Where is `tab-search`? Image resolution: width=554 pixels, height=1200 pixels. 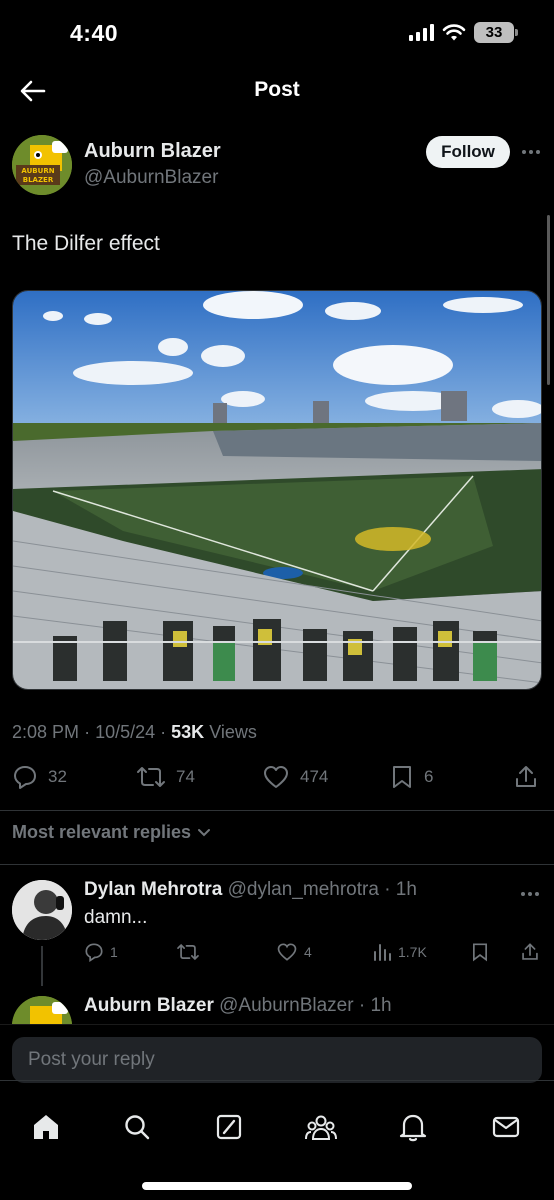
tab-search is located at coordinates (137, 1127).